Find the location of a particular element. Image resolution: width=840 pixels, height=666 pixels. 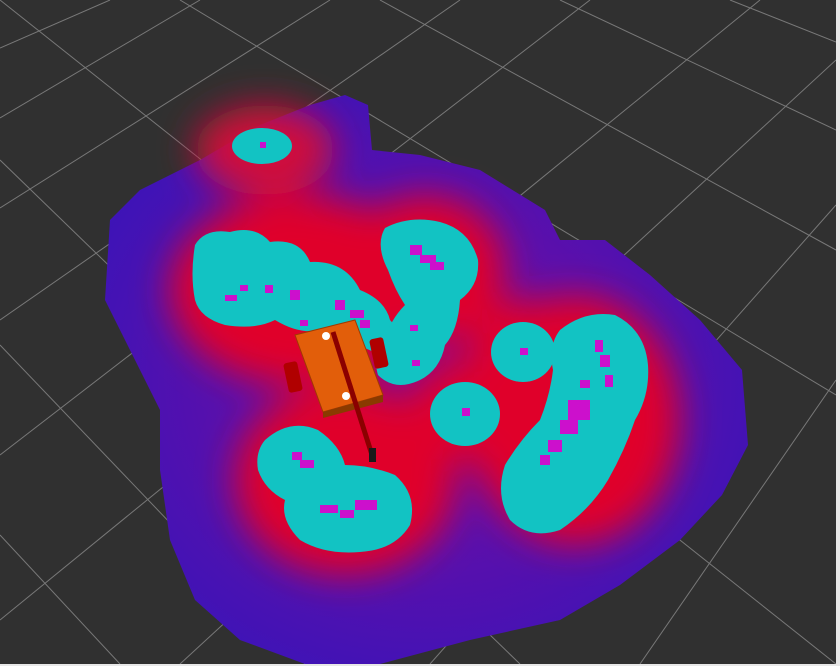

robot-caster-front is located at coordinates (326, 336).